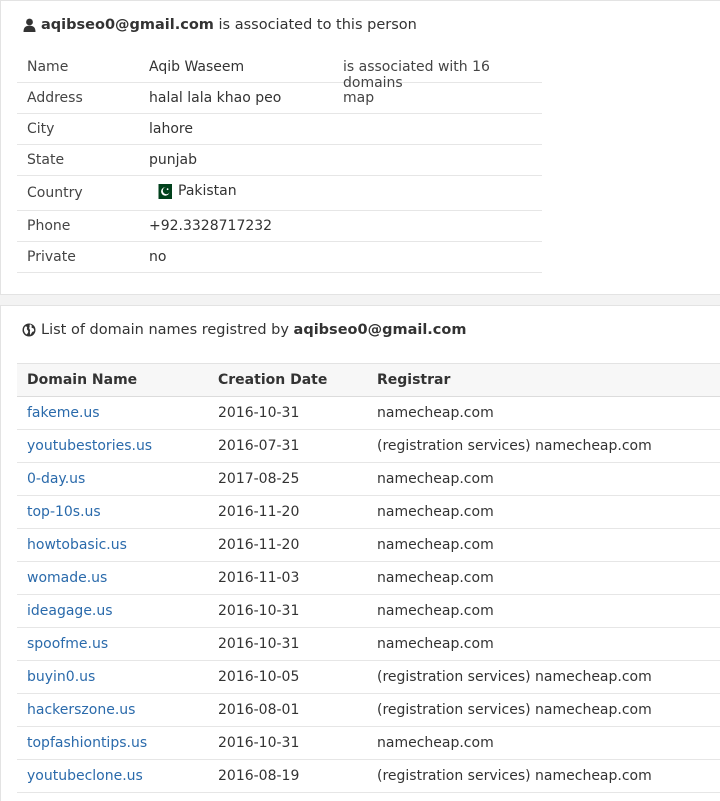  I want to click on creation-date: 2016-10-05, so click(259, 677).